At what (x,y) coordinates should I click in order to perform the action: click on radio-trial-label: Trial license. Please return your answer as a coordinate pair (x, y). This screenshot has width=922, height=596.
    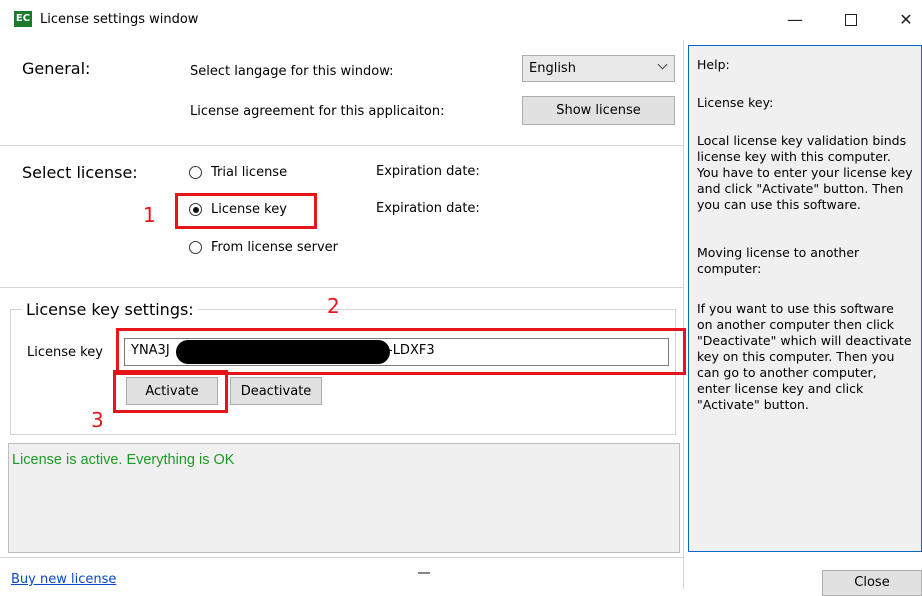
    Looking at the image, I should click on (249, 172).